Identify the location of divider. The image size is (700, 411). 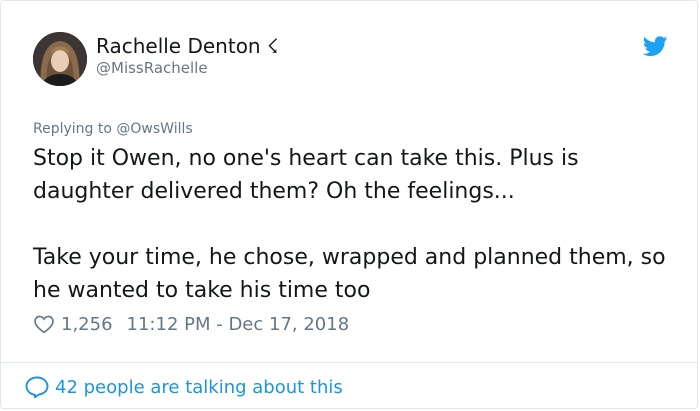
(349, 362).